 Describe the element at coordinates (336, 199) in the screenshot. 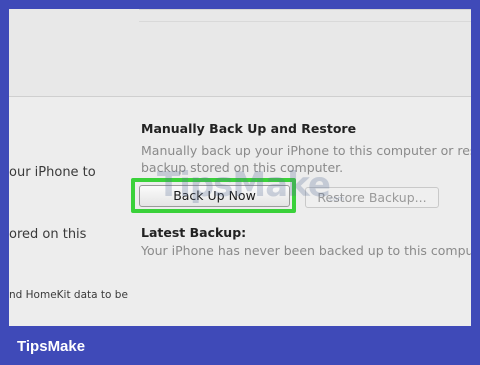

I see `watermark-suffix: .com` at that location.